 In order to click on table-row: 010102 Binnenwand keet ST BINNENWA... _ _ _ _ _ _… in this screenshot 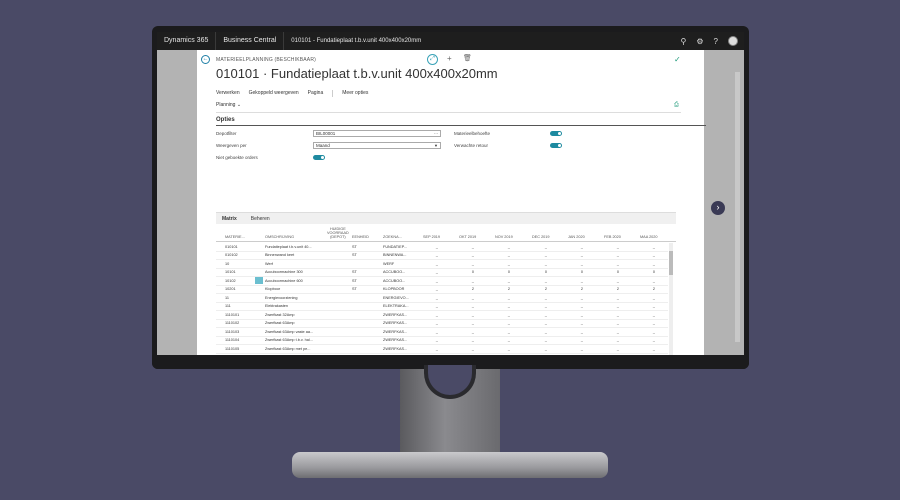, I will do `click(442, 256)`.